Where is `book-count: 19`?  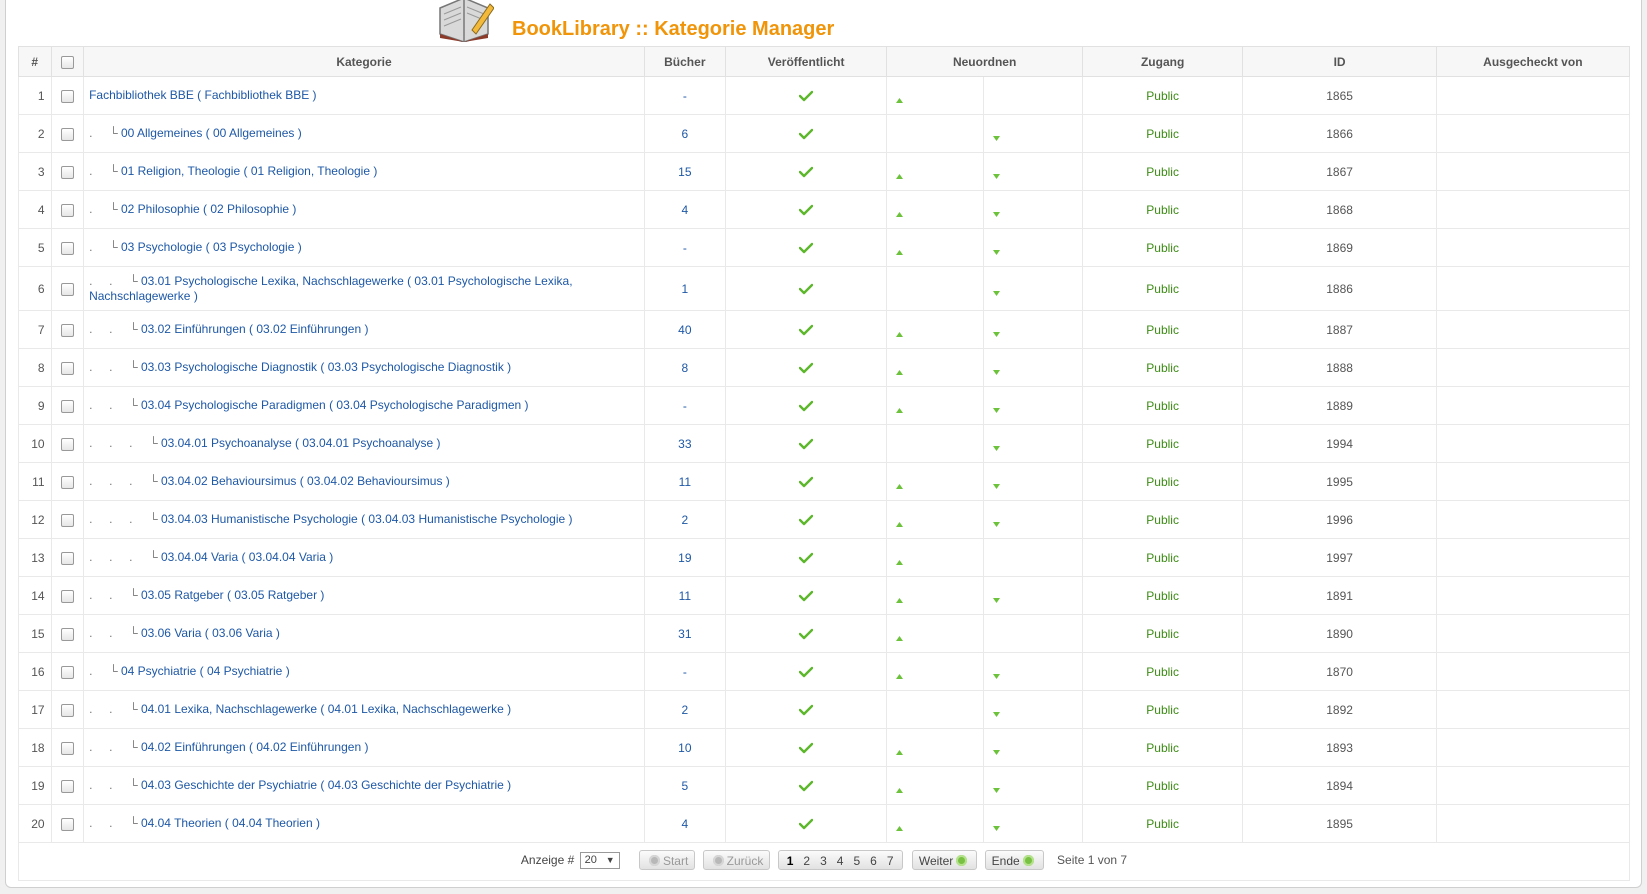
book-count: 19 is located at coordinates (684, 557).